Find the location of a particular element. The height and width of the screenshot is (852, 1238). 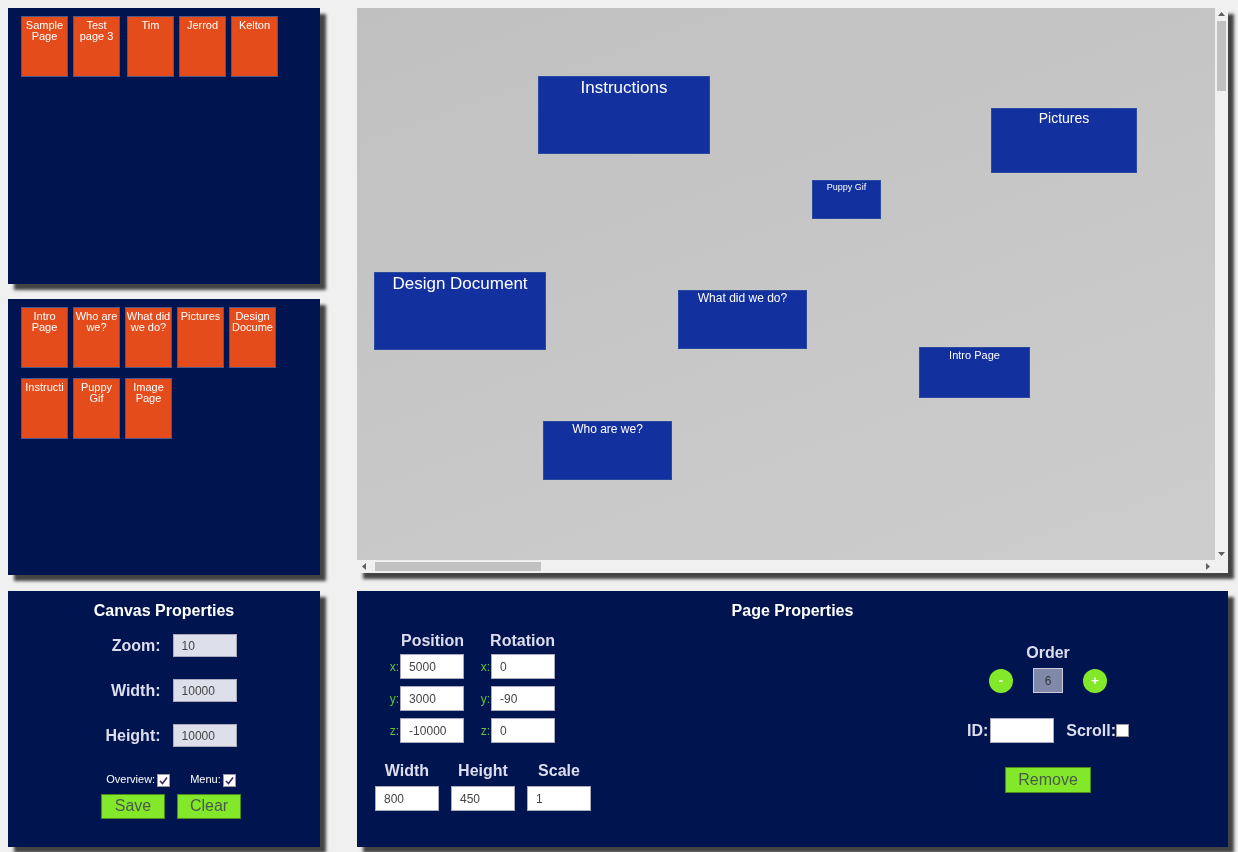

checkbox-label: Overview: is located at coordinates (131, 779).